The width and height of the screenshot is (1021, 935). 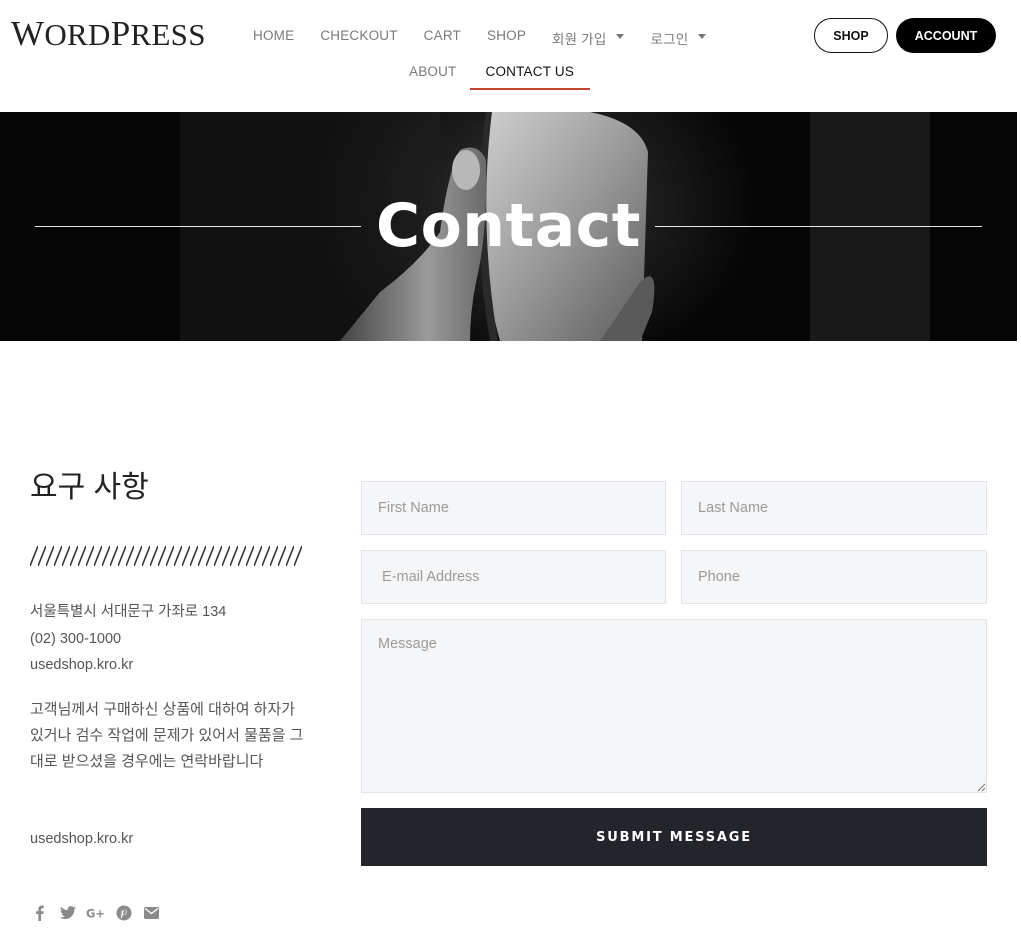 What do you see at coordinates (851, 35) in the screenshot?
I see `shop-button: SHOP` at bounding box center [851, 35].